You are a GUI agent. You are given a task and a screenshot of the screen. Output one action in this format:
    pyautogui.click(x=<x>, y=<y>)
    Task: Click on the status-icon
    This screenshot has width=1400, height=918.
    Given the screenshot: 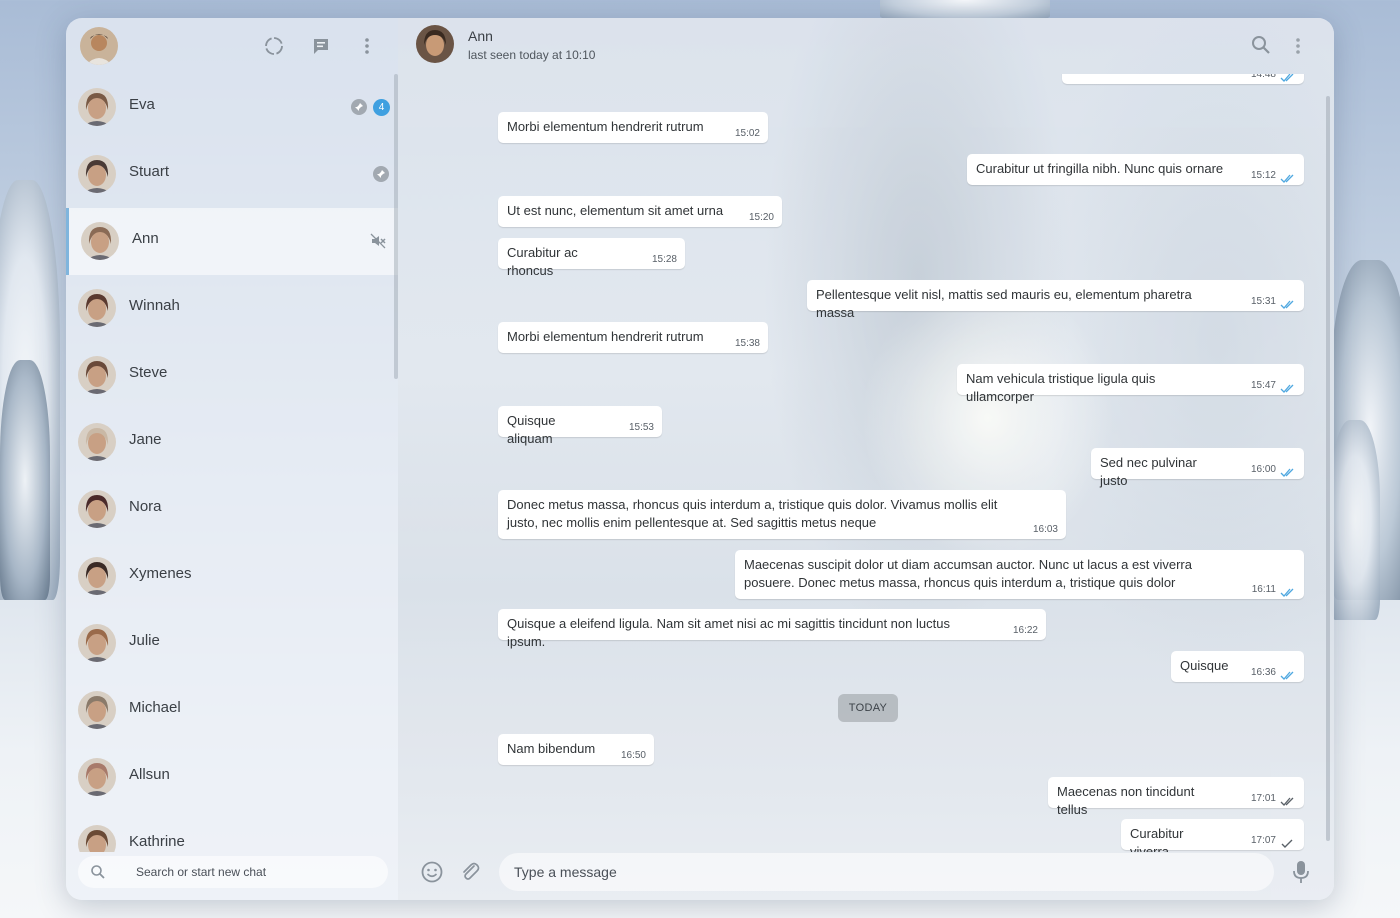 What is the action you would take?
    pyautogui.click(x=274, y=46)
    